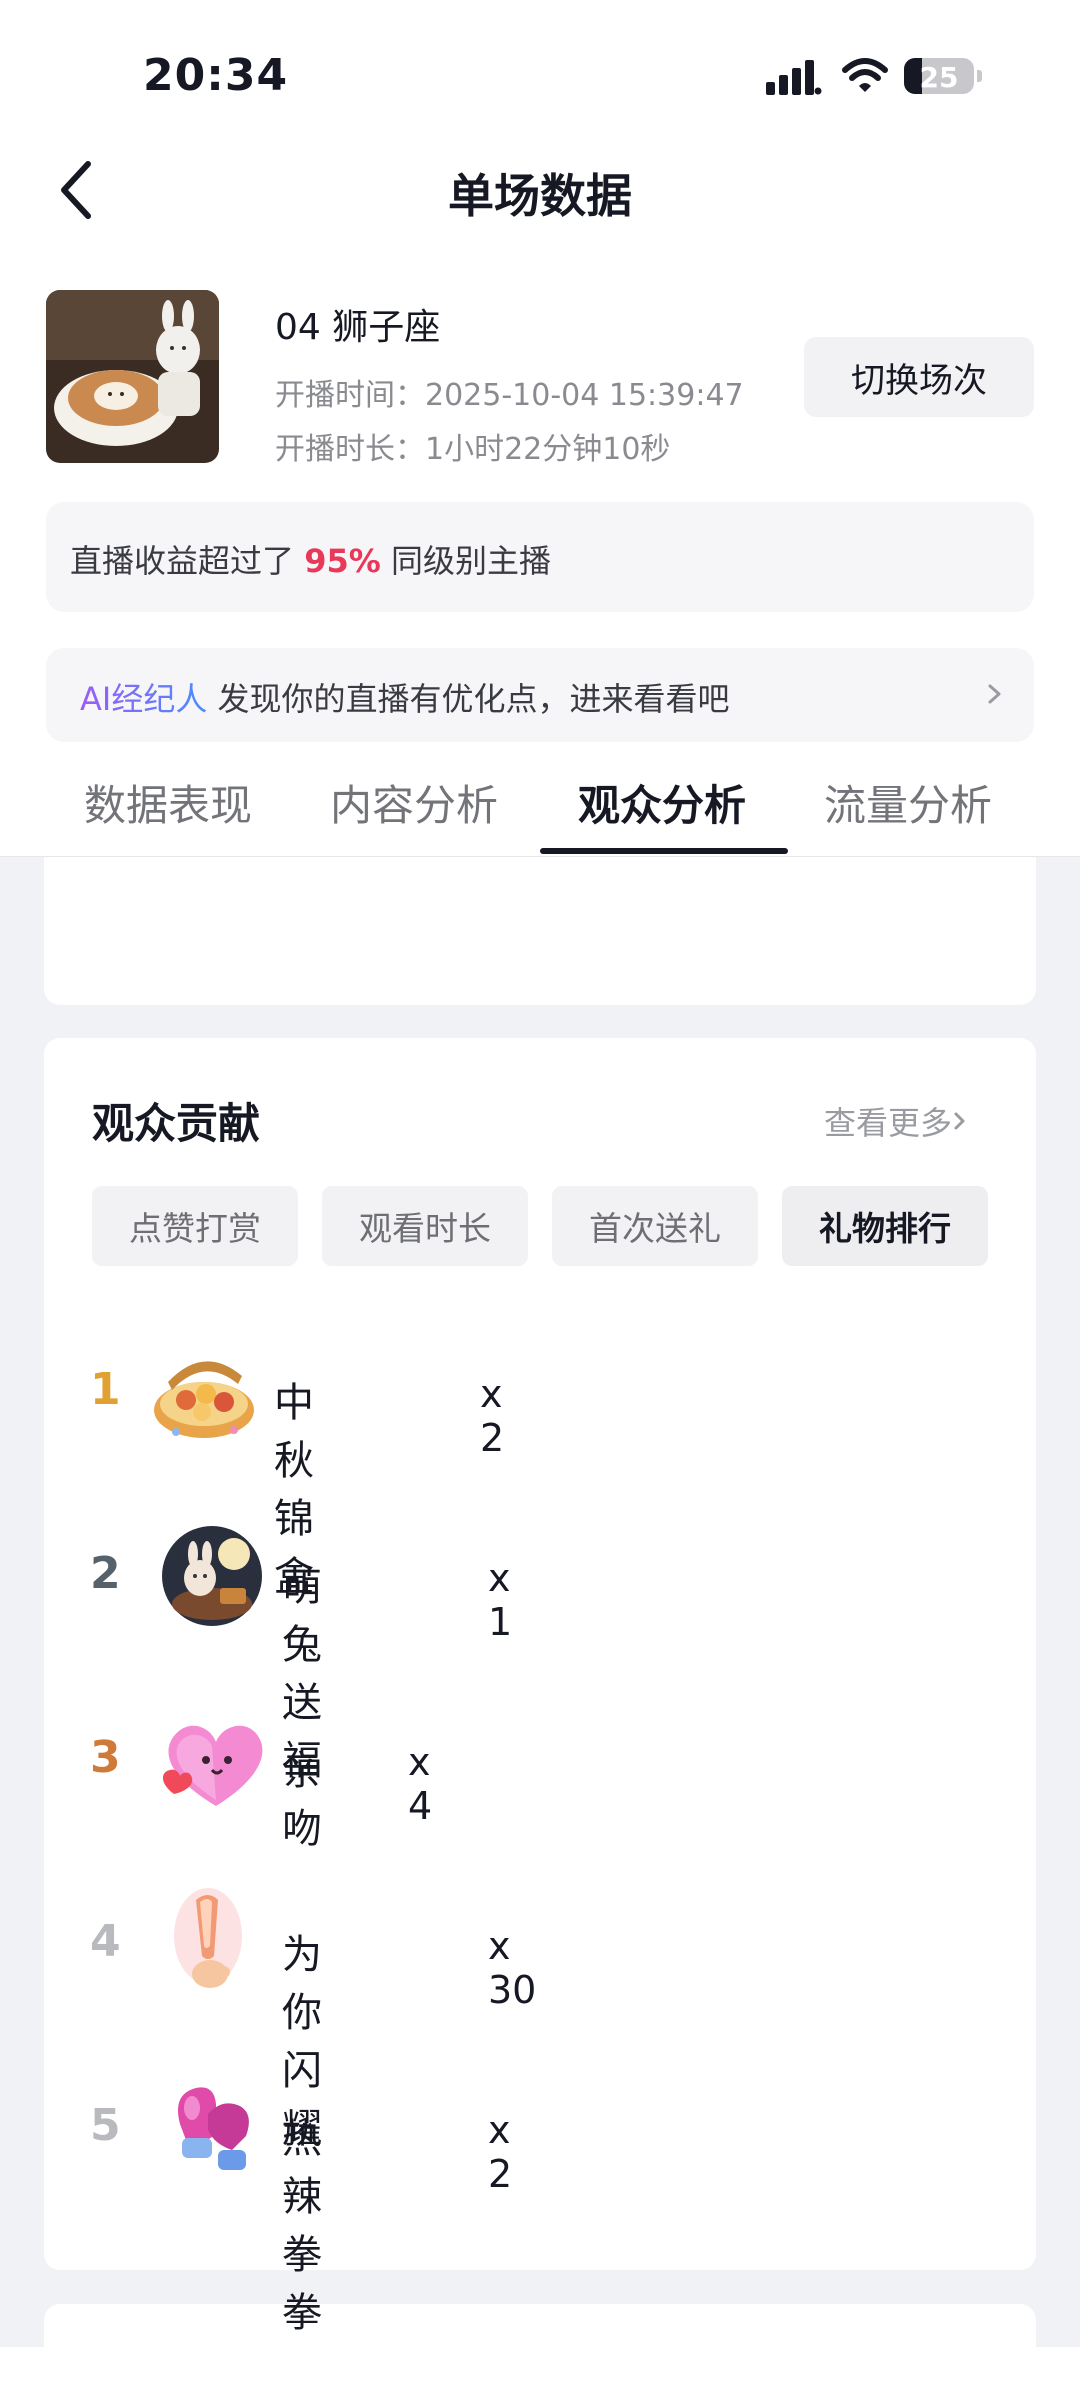 This screenshot has height=2384, width=1080. What do you see at coordinates (540, 196) in the screenshot?
I see `page-title: 单场数据` at bounding box center [540, 196].